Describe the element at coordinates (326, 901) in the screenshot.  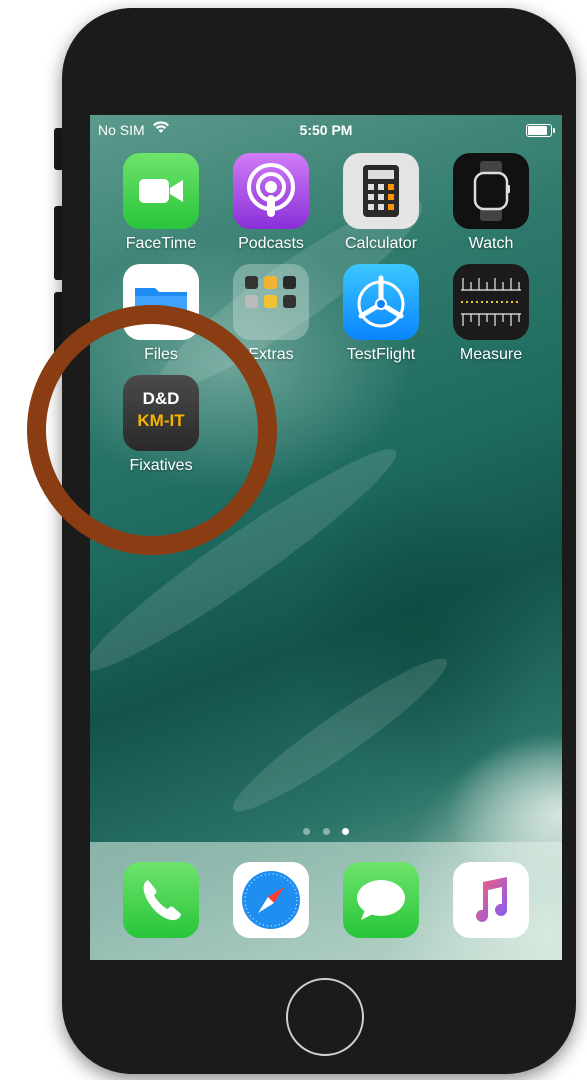
I see `dock` at that location.